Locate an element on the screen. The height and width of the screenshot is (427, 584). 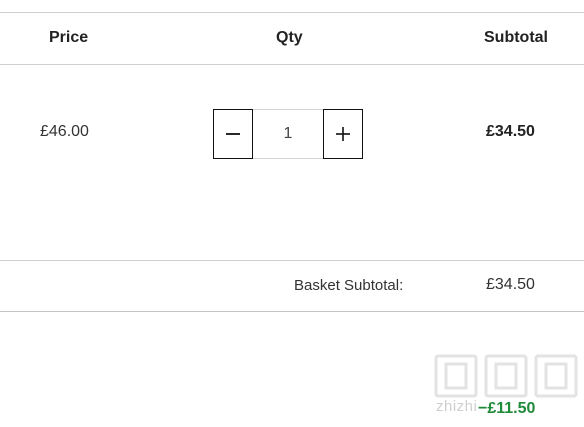
item-subtotal: £34.50 is located at coordinates (510, 131).